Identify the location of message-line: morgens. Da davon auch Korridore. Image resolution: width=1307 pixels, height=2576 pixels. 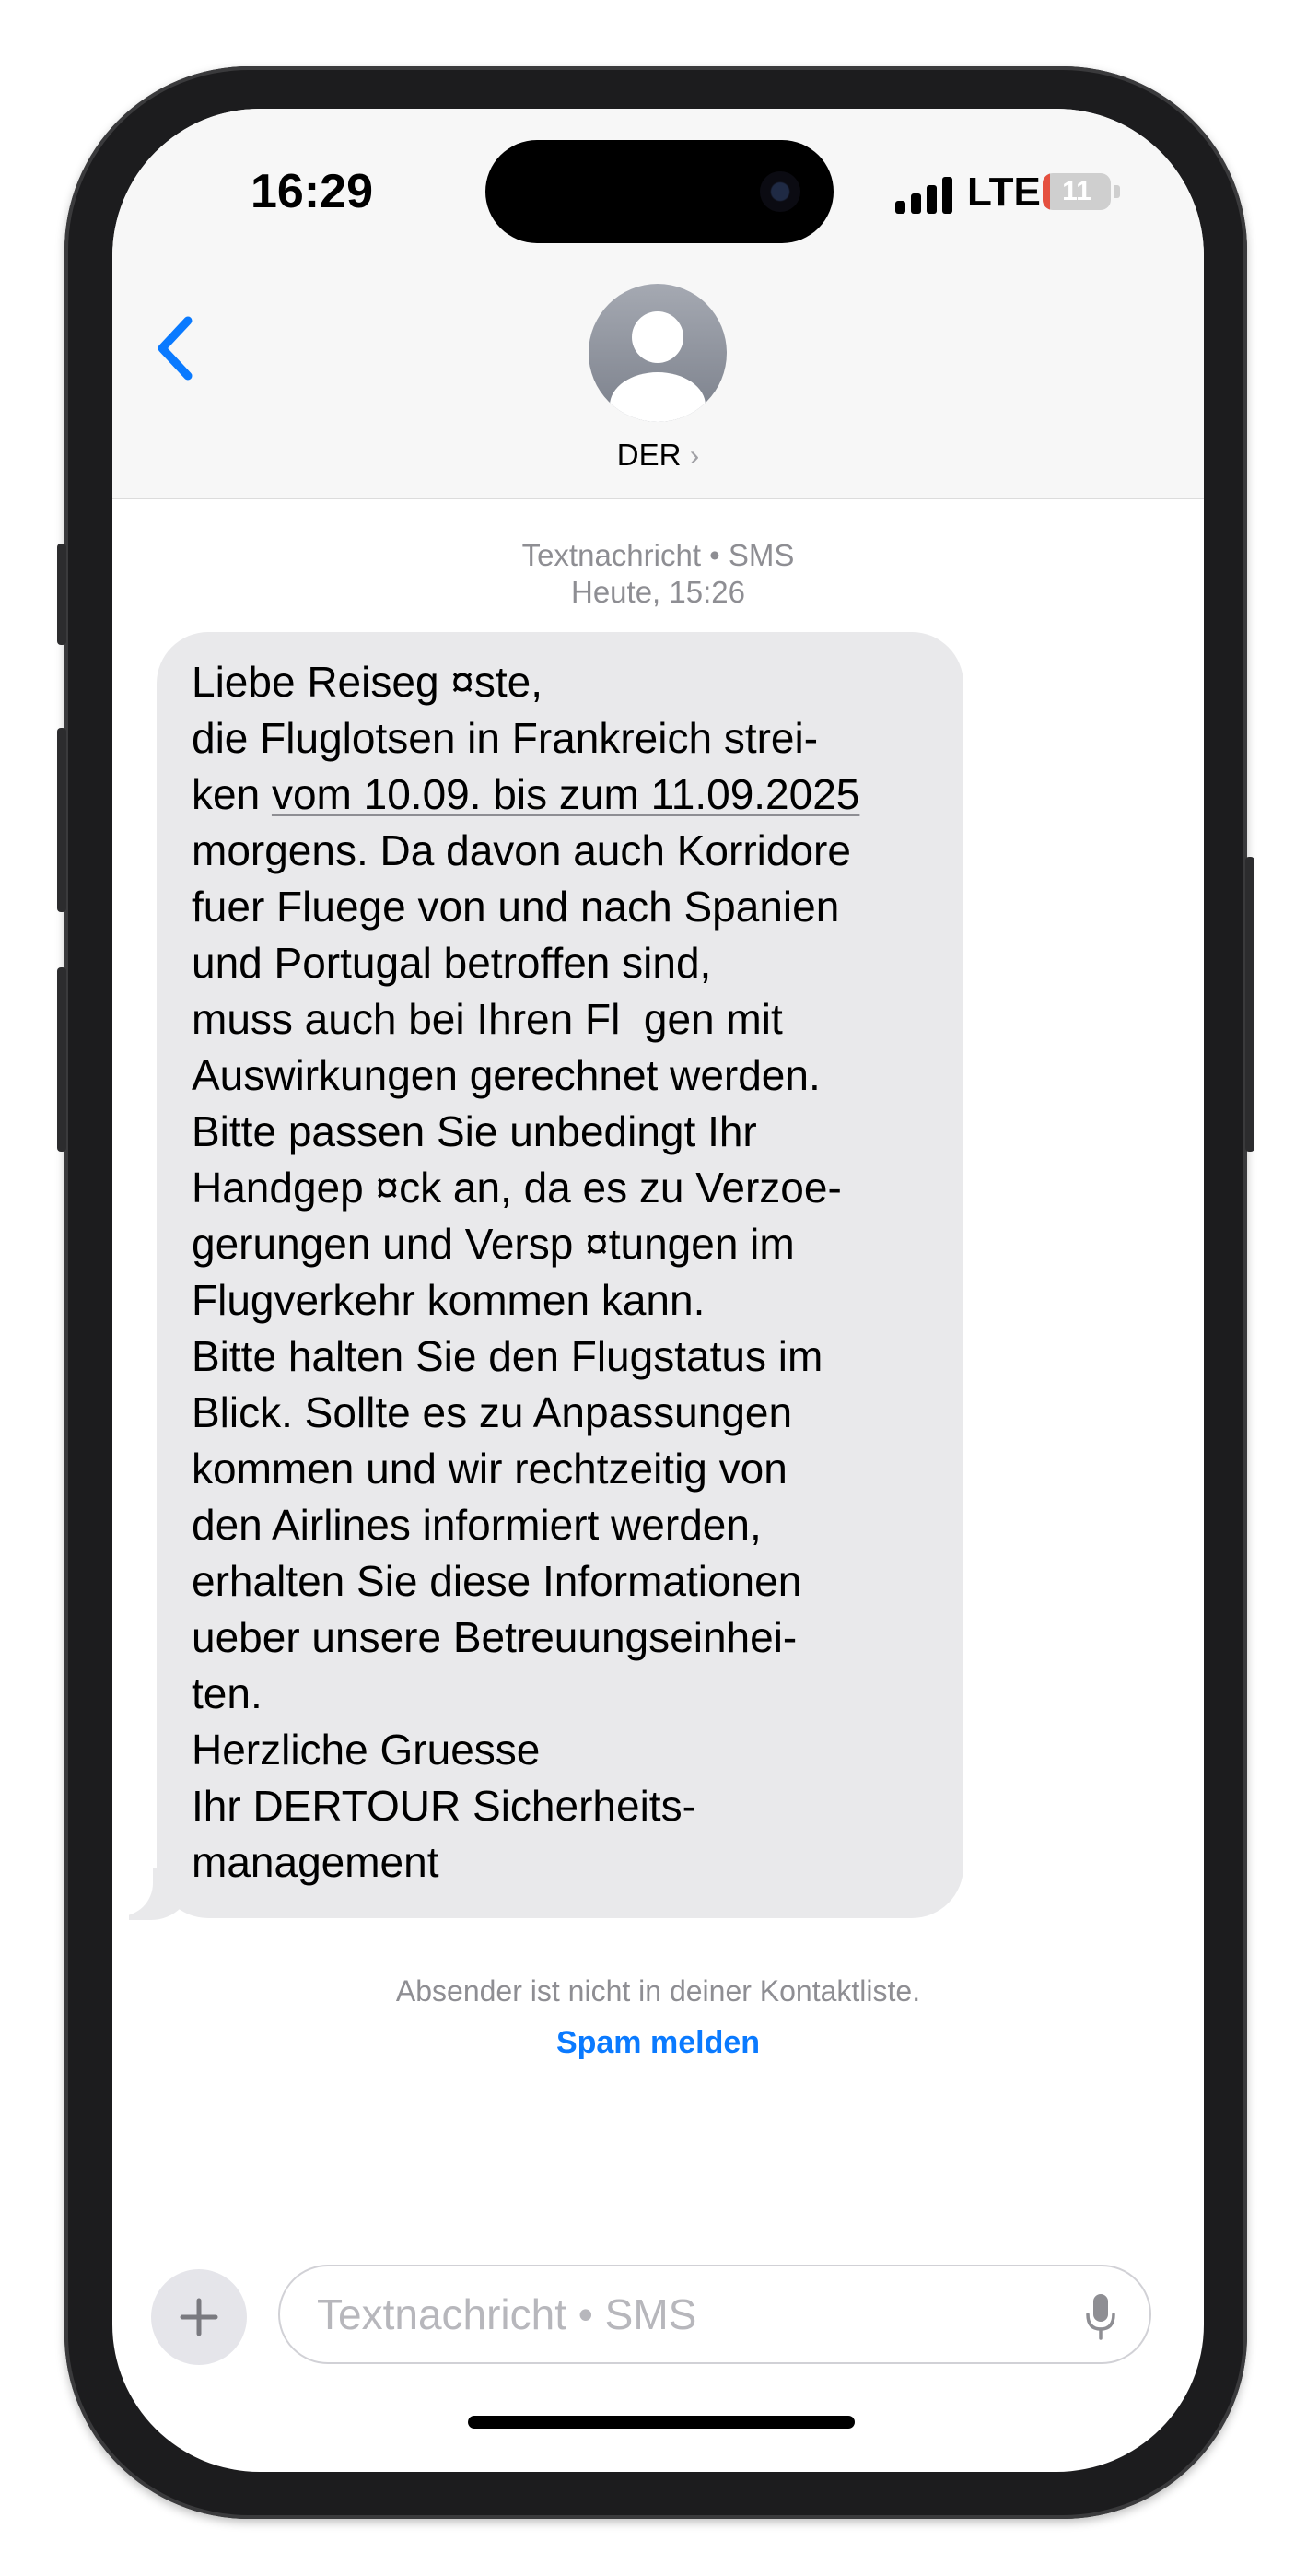
(521, 850).